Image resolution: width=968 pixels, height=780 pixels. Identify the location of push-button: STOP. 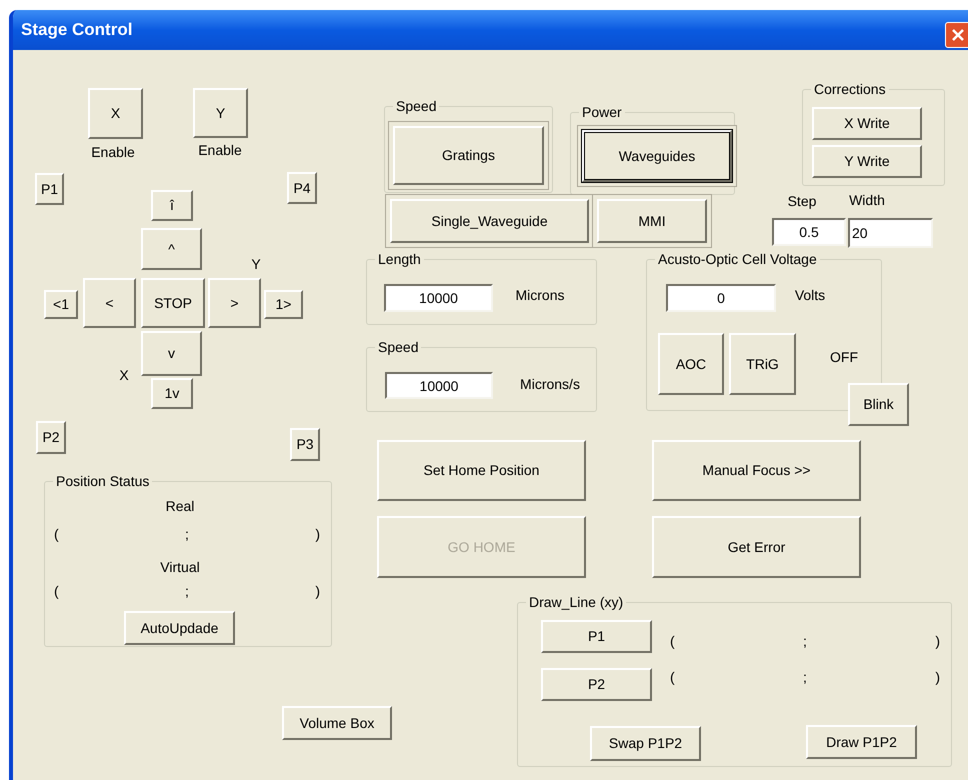
(173, 303).